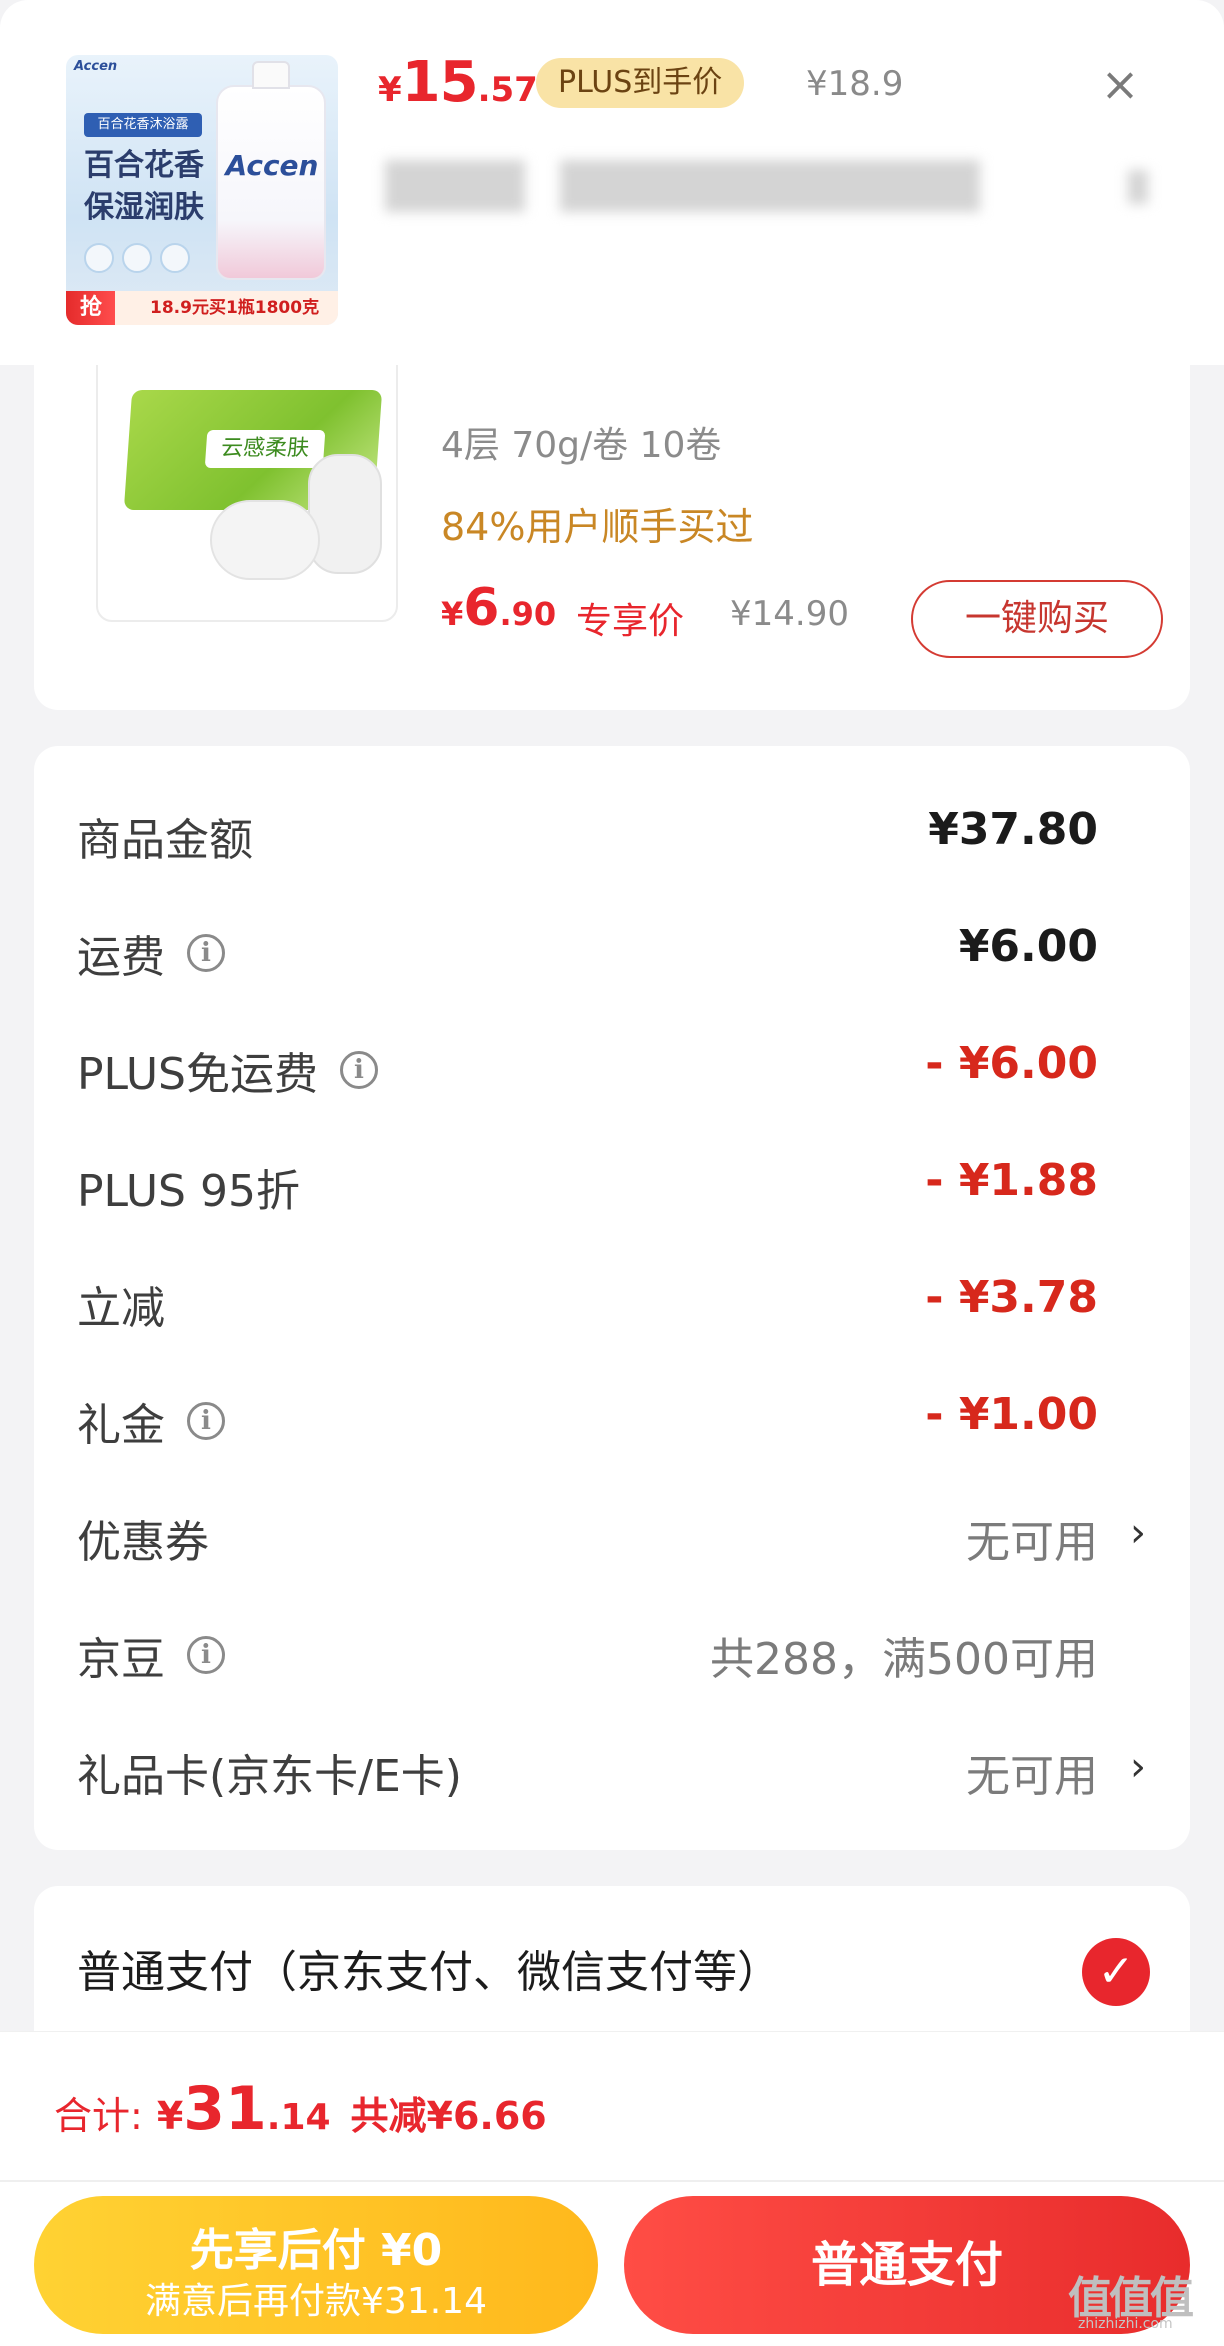  I want to click on thumb-copy-line1: 百合花香, so click(144, 165).